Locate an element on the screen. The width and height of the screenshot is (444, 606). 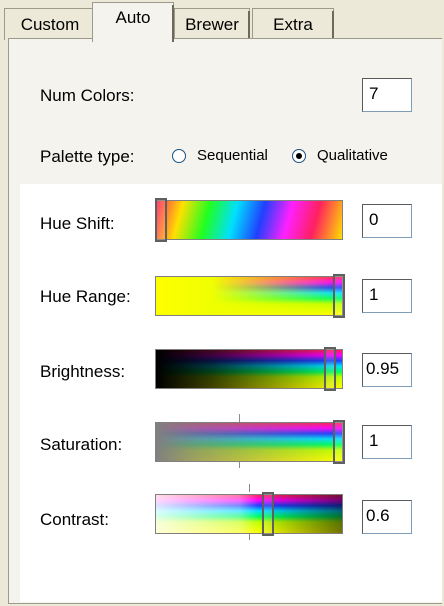
tab-custom: Custom is located at coordinates (50, 24).